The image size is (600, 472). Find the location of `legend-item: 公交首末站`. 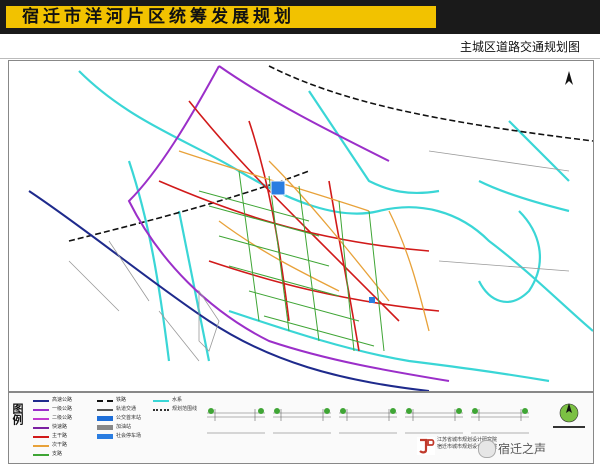

legend-item: 公交首末站 is located at coordinates (128, 418).